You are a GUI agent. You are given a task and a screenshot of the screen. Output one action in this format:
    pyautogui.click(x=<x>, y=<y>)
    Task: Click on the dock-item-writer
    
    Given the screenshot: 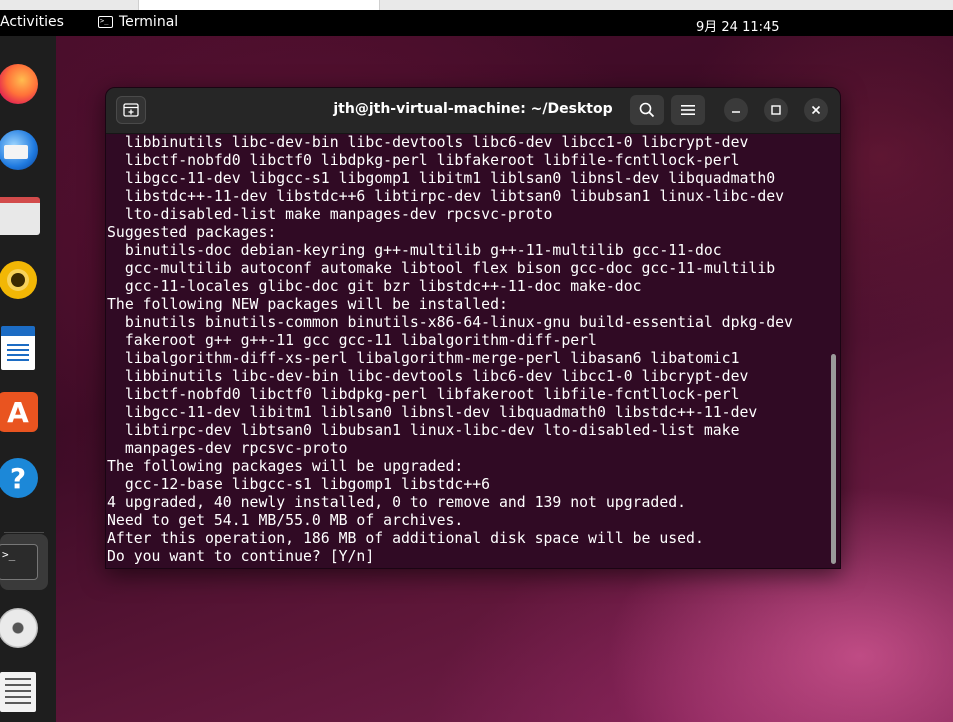 What is the action you would take?
    pyautogui.click(x=24, y=348)
    